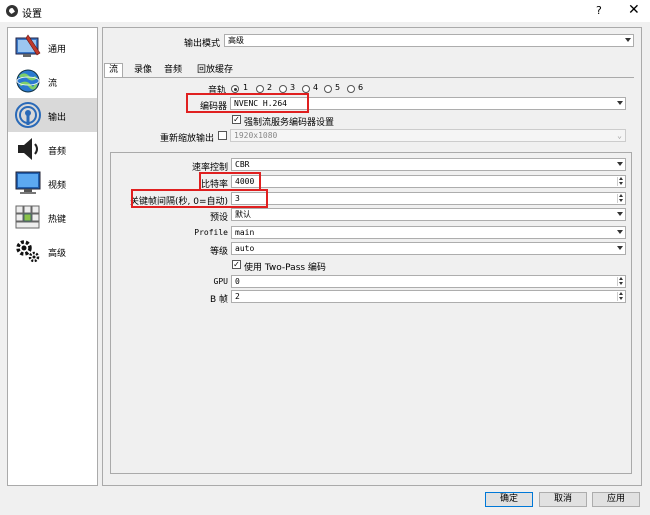 The width and height of the screenshot is (650, 515). I want to click on gpu-value: 0, so click(237, 281).